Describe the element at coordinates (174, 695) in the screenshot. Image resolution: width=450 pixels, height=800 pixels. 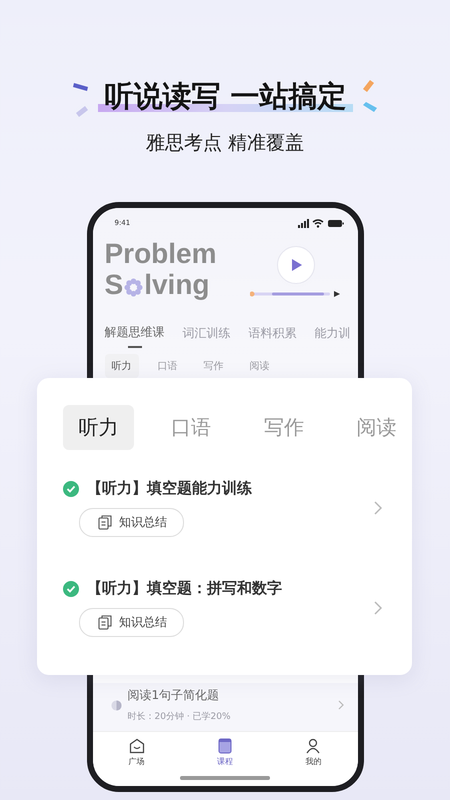
I see `lesson-title: 阅读1句子简化题` at that location.